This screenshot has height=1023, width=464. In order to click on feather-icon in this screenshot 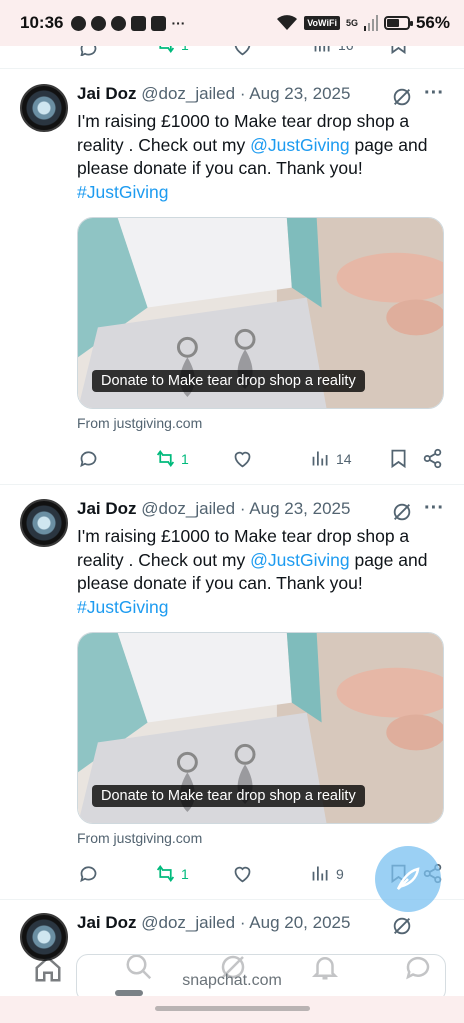, I will do `click(408, 878)`.